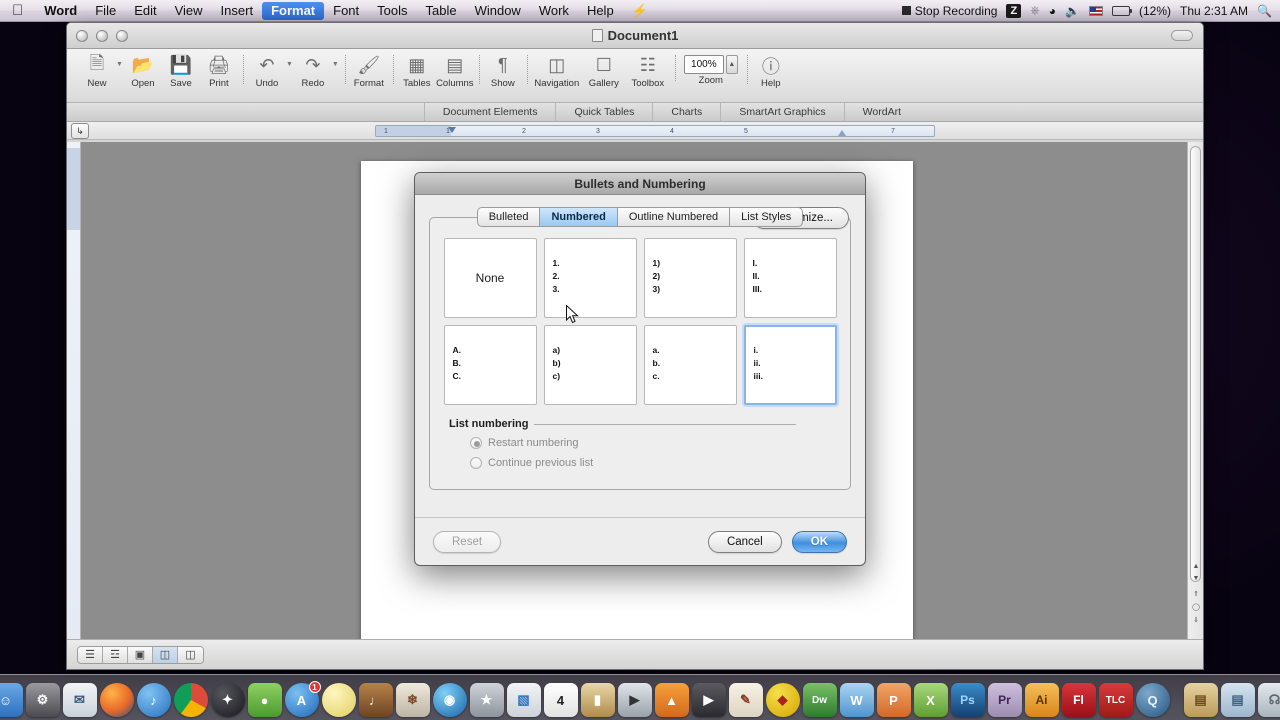  Describe the element at coordinates (116, 700) in the screenshot. I see `dock-item-firefox` at that location.